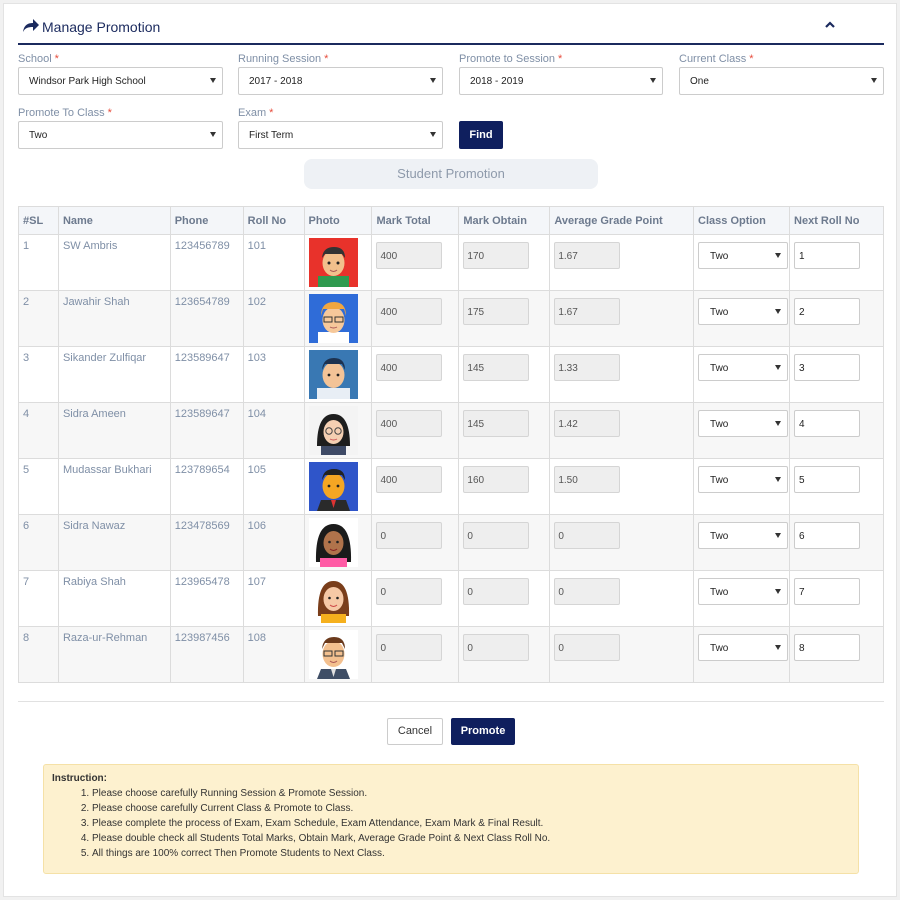 This screenshot has width=900, height=900. Describe the element at coordinates (504, 654) in the screenshot. I see `mark-obtain-cell: 0` at that location.